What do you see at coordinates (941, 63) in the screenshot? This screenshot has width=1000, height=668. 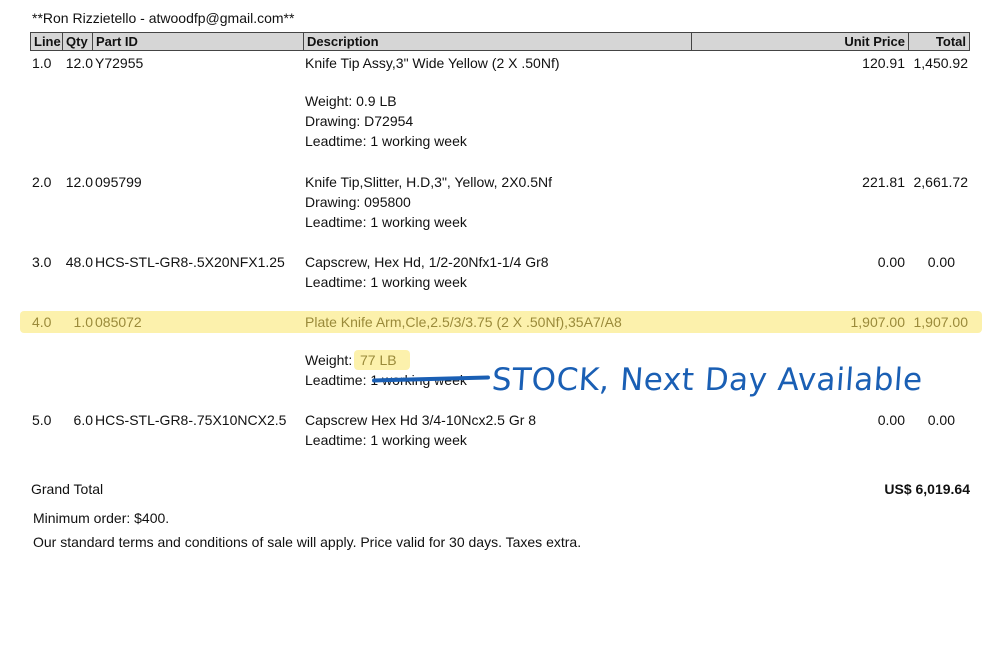 I see `row-total: 1,450.92` at bounding box center [941, 63].